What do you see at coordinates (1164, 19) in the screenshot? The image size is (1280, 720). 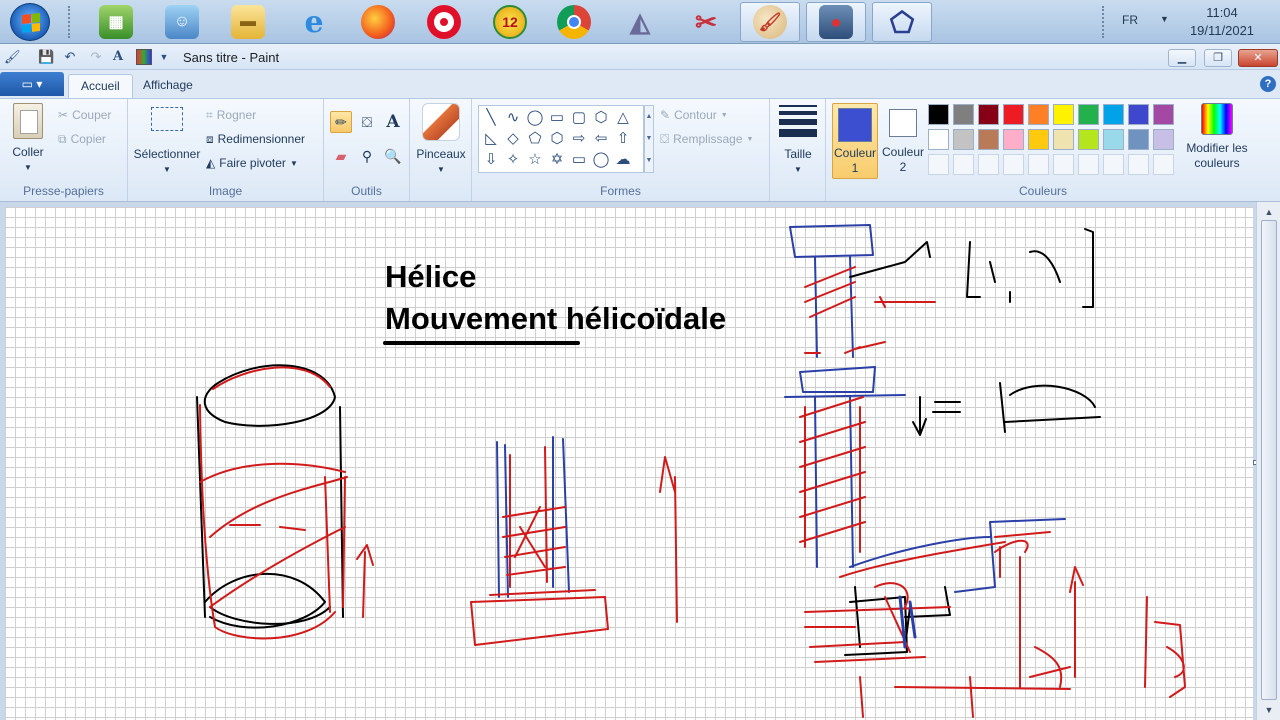 I see `tray-expand-icon: ▼` at bounding box center [1164, 19].